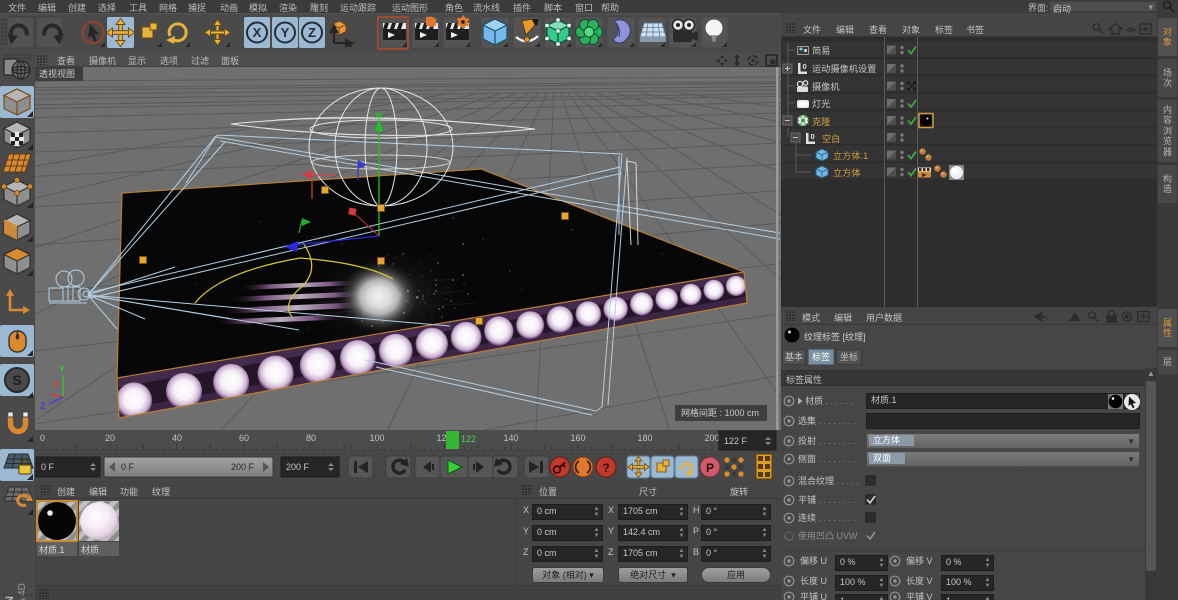 This screenshot has width=1178, height=600. What do you see at coordinates (827, 440) in the screenshot?
I see `svg-text: 投射 . . . . . . . .` at bounding box center [827, 440].